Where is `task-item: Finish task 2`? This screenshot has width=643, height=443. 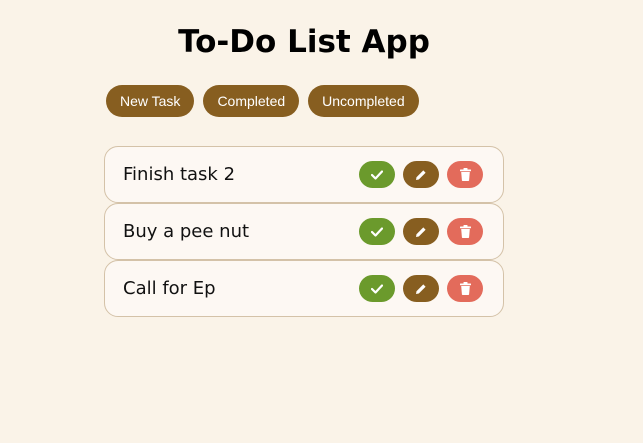 task-item: Finish task 2 is located at coordinates (304, 174).